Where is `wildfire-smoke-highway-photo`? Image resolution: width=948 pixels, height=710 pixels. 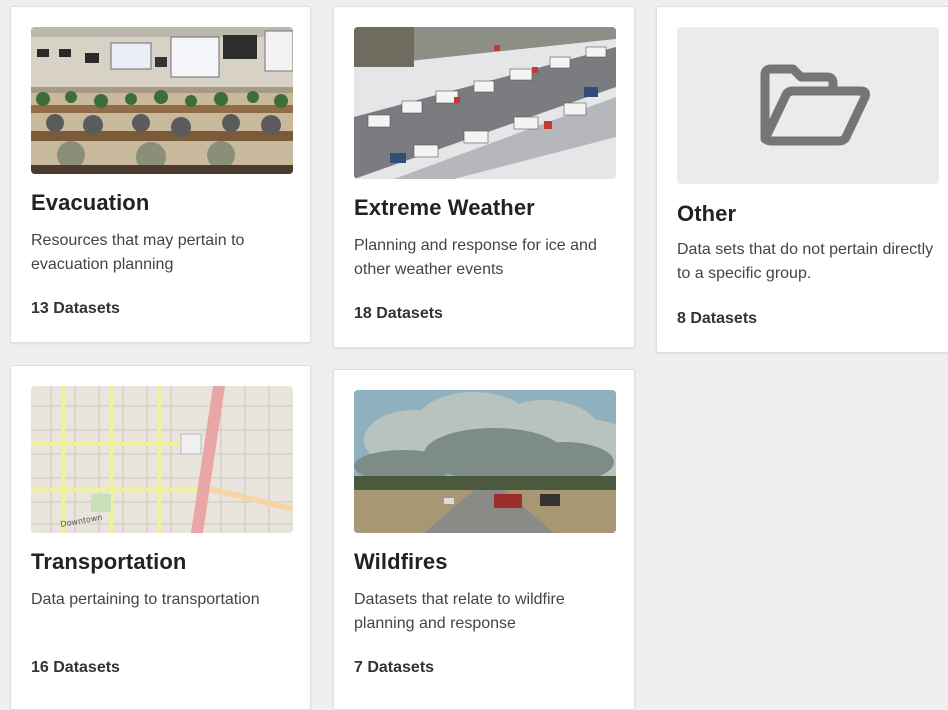
wildfire-smoke-highway-photo is located at coordinates (485, 461).